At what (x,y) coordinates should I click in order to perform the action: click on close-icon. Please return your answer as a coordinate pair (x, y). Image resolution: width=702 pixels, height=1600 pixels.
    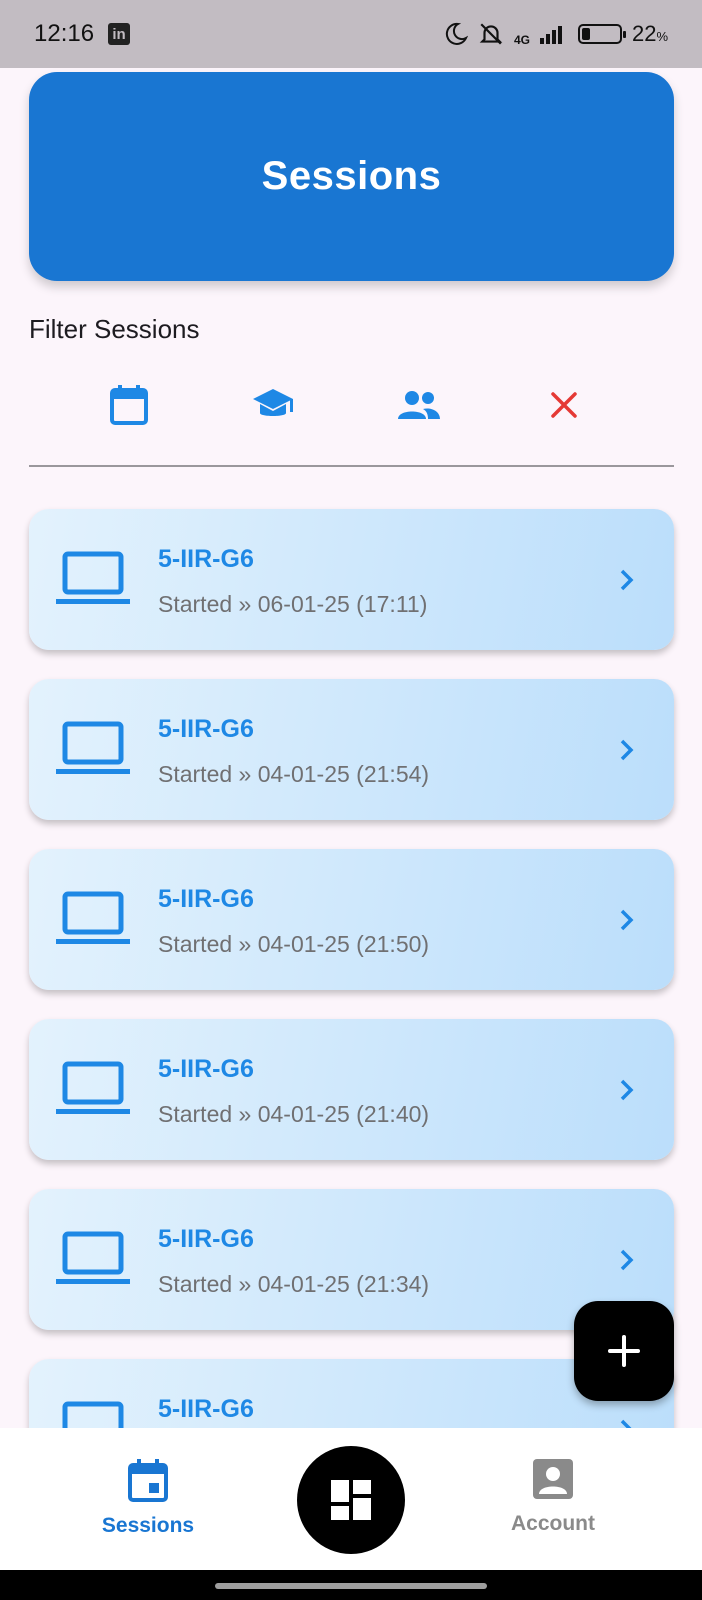
    Looking at the image, I should click on (564, 405).